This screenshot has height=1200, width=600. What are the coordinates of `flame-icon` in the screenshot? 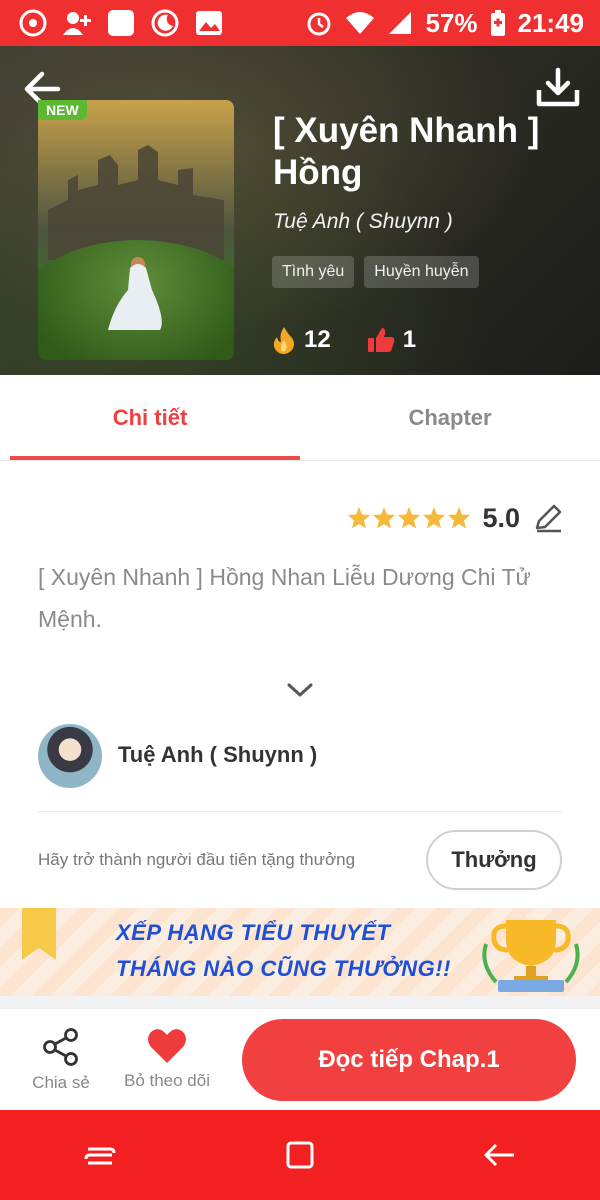 It's located at (283, 340).